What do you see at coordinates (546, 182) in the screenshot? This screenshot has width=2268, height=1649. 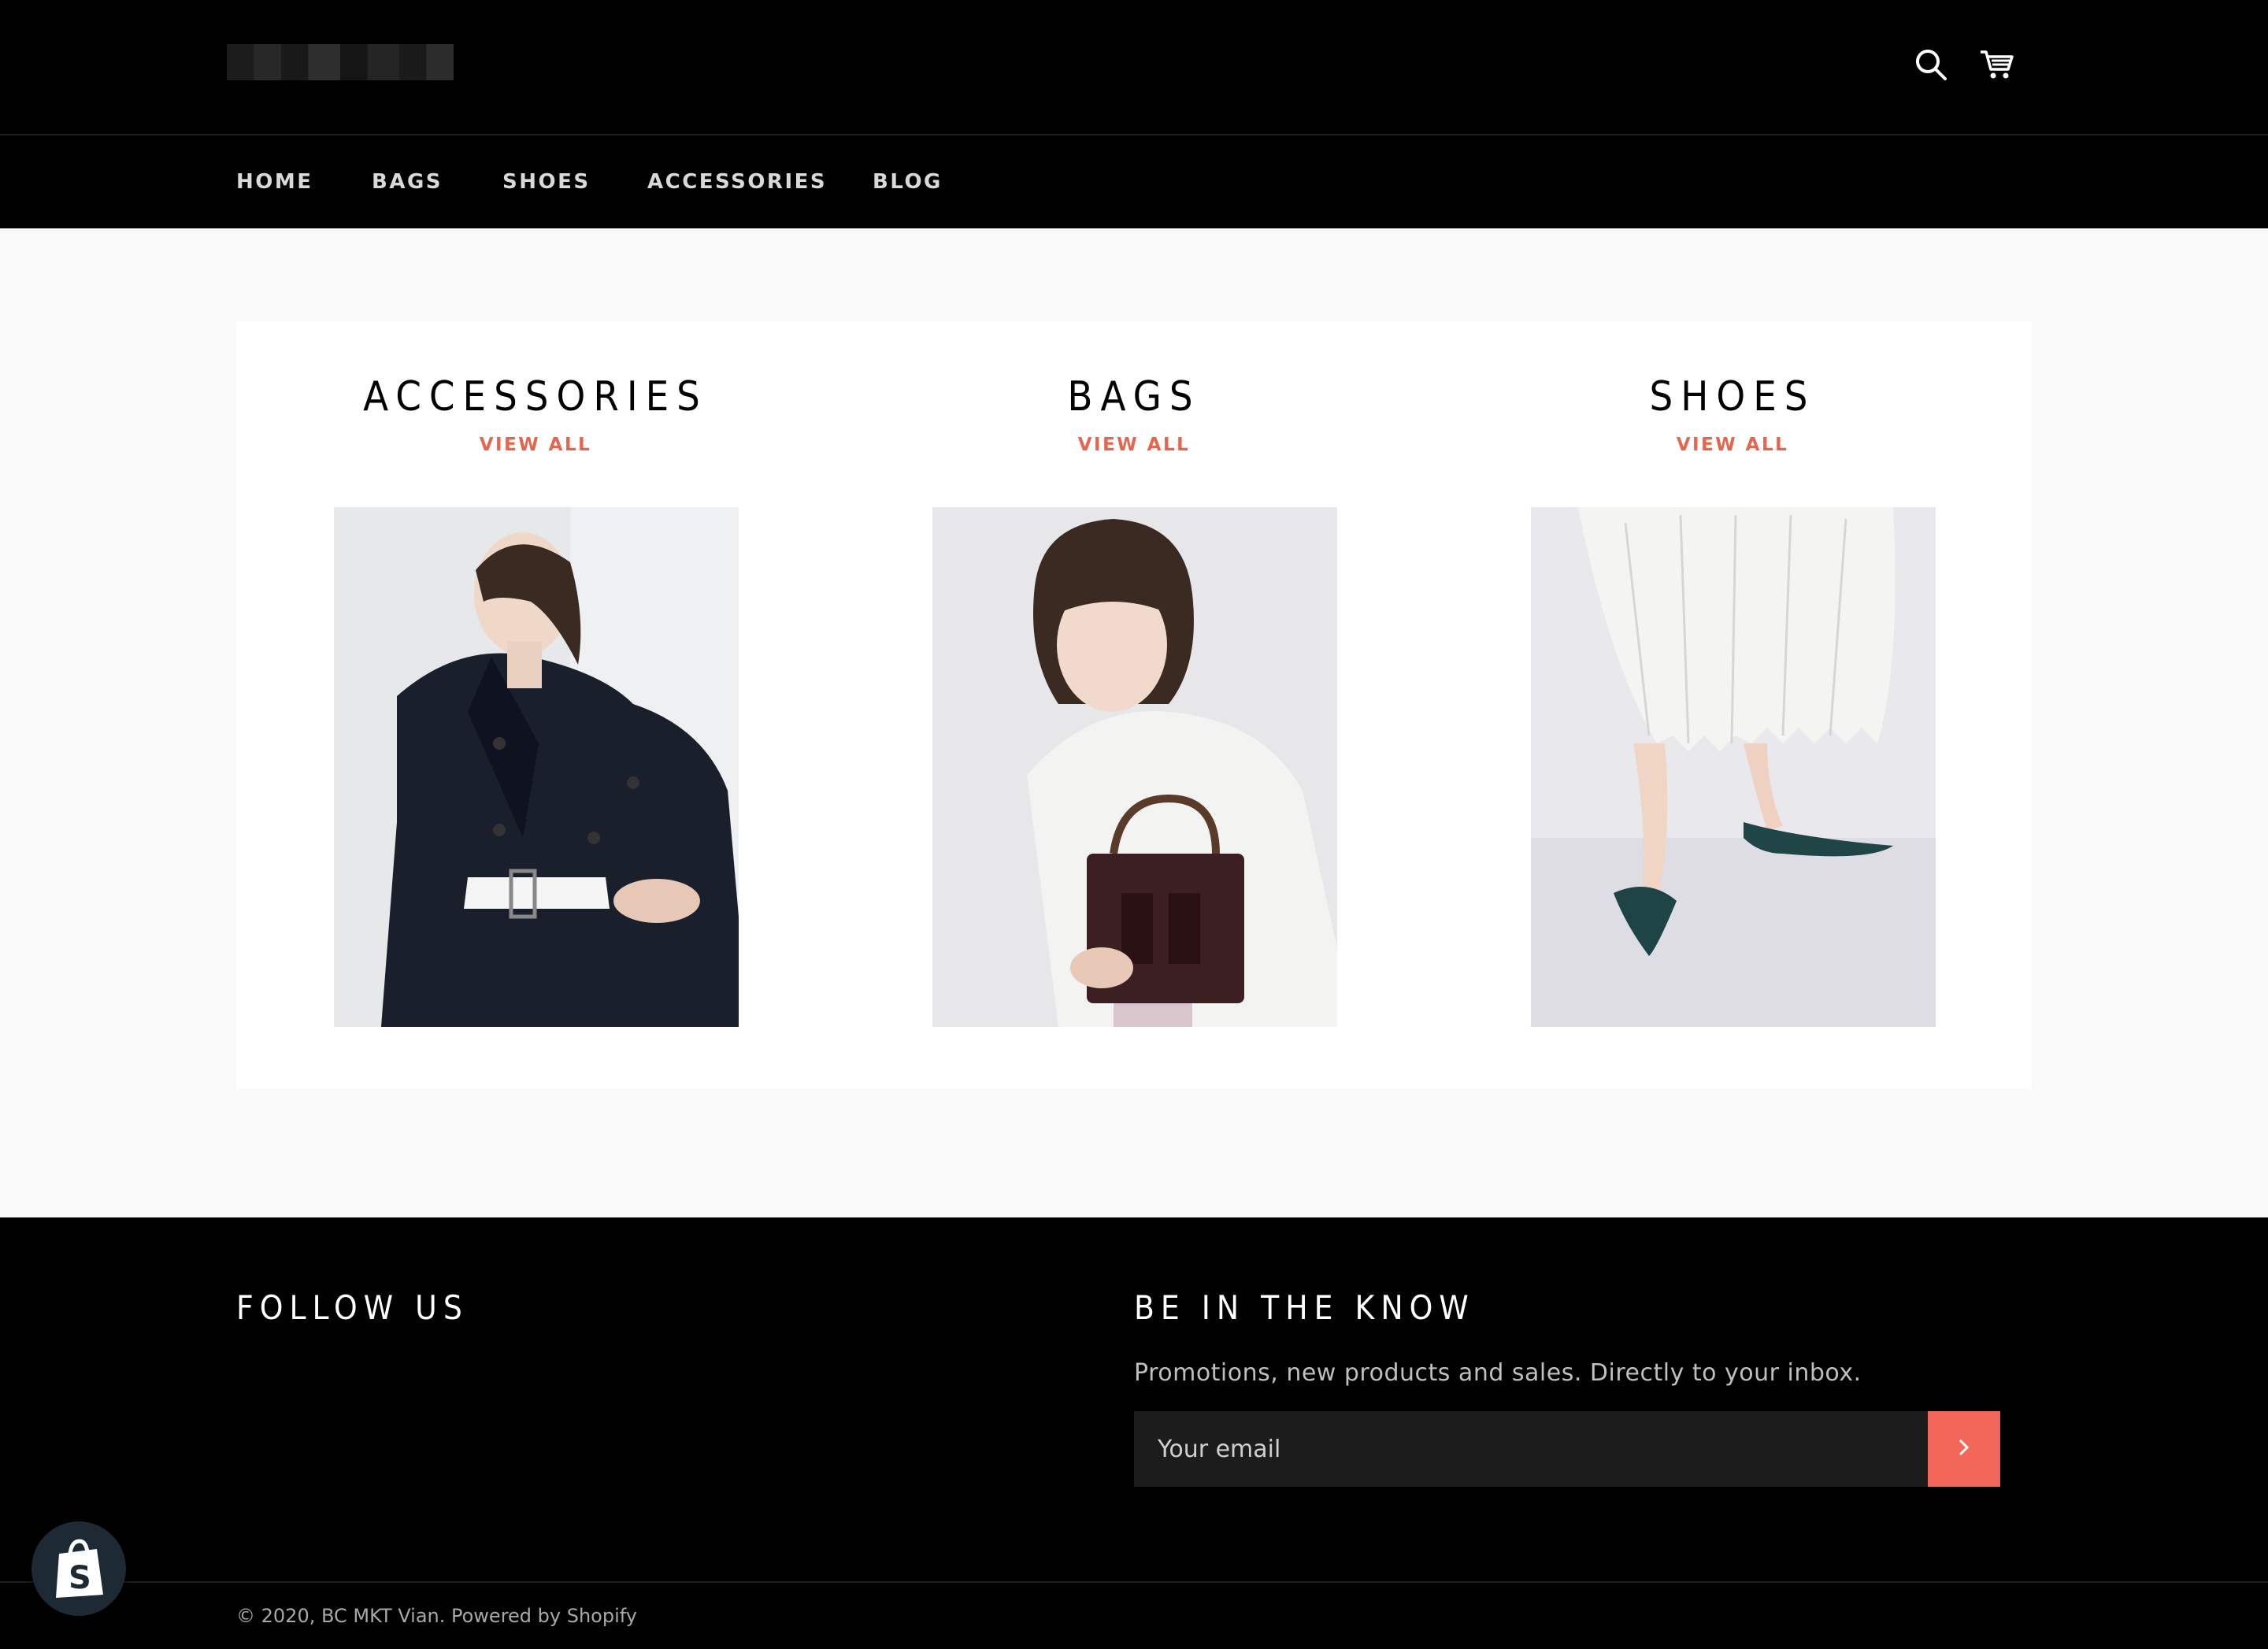 I see `nav-item-shoes: SHOES` at bounding box center [546, 182].